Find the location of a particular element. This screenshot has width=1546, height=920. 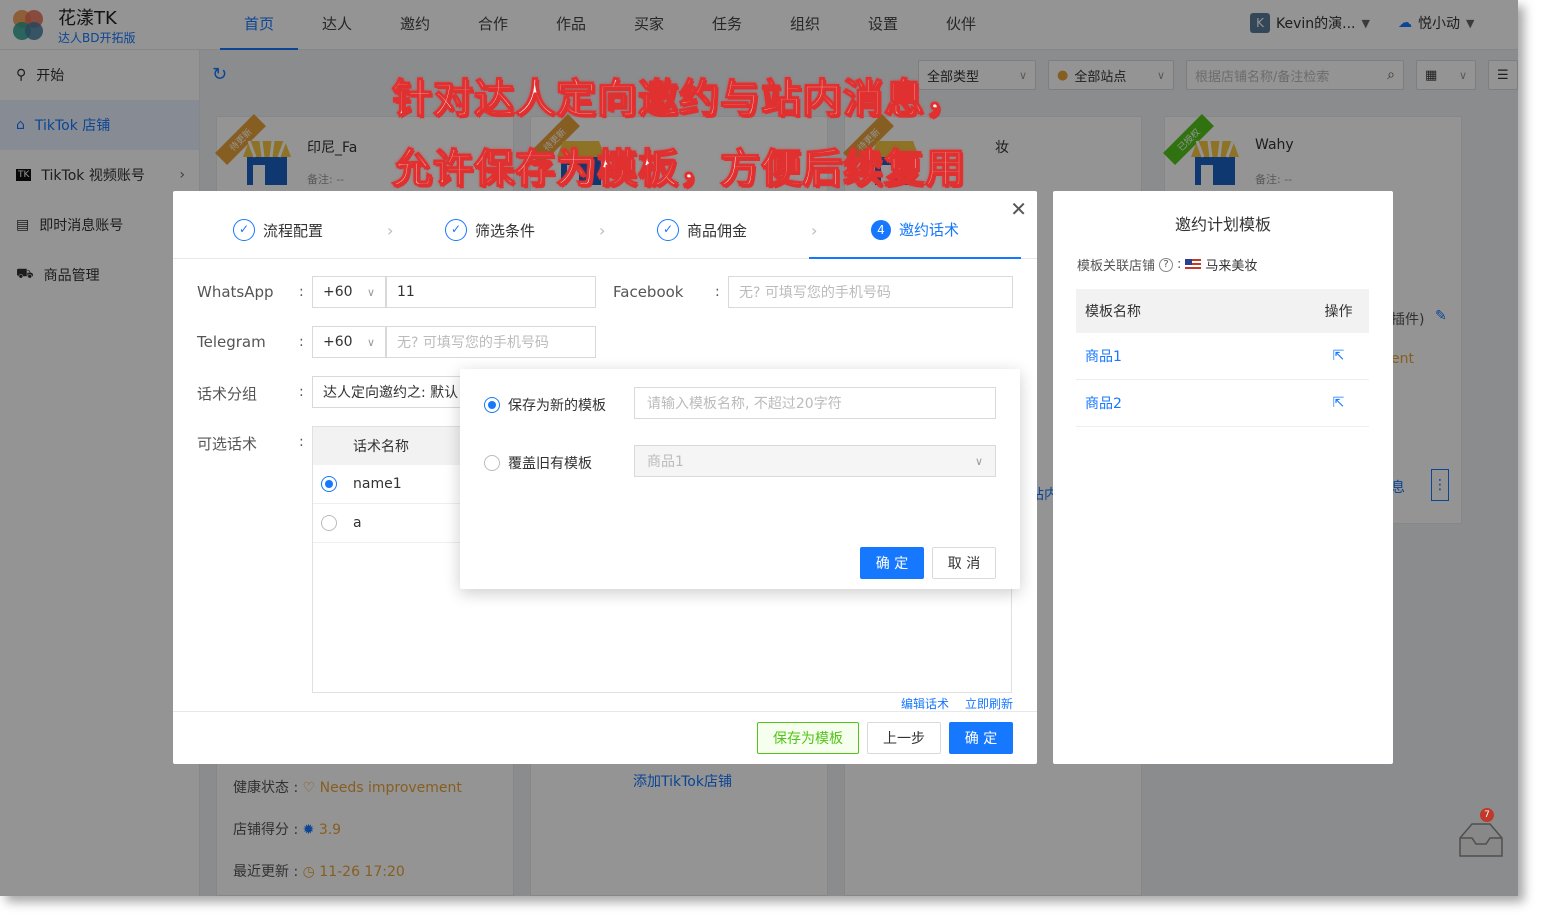

confirm-button: 确 定 is located at coordinates (981, 738).